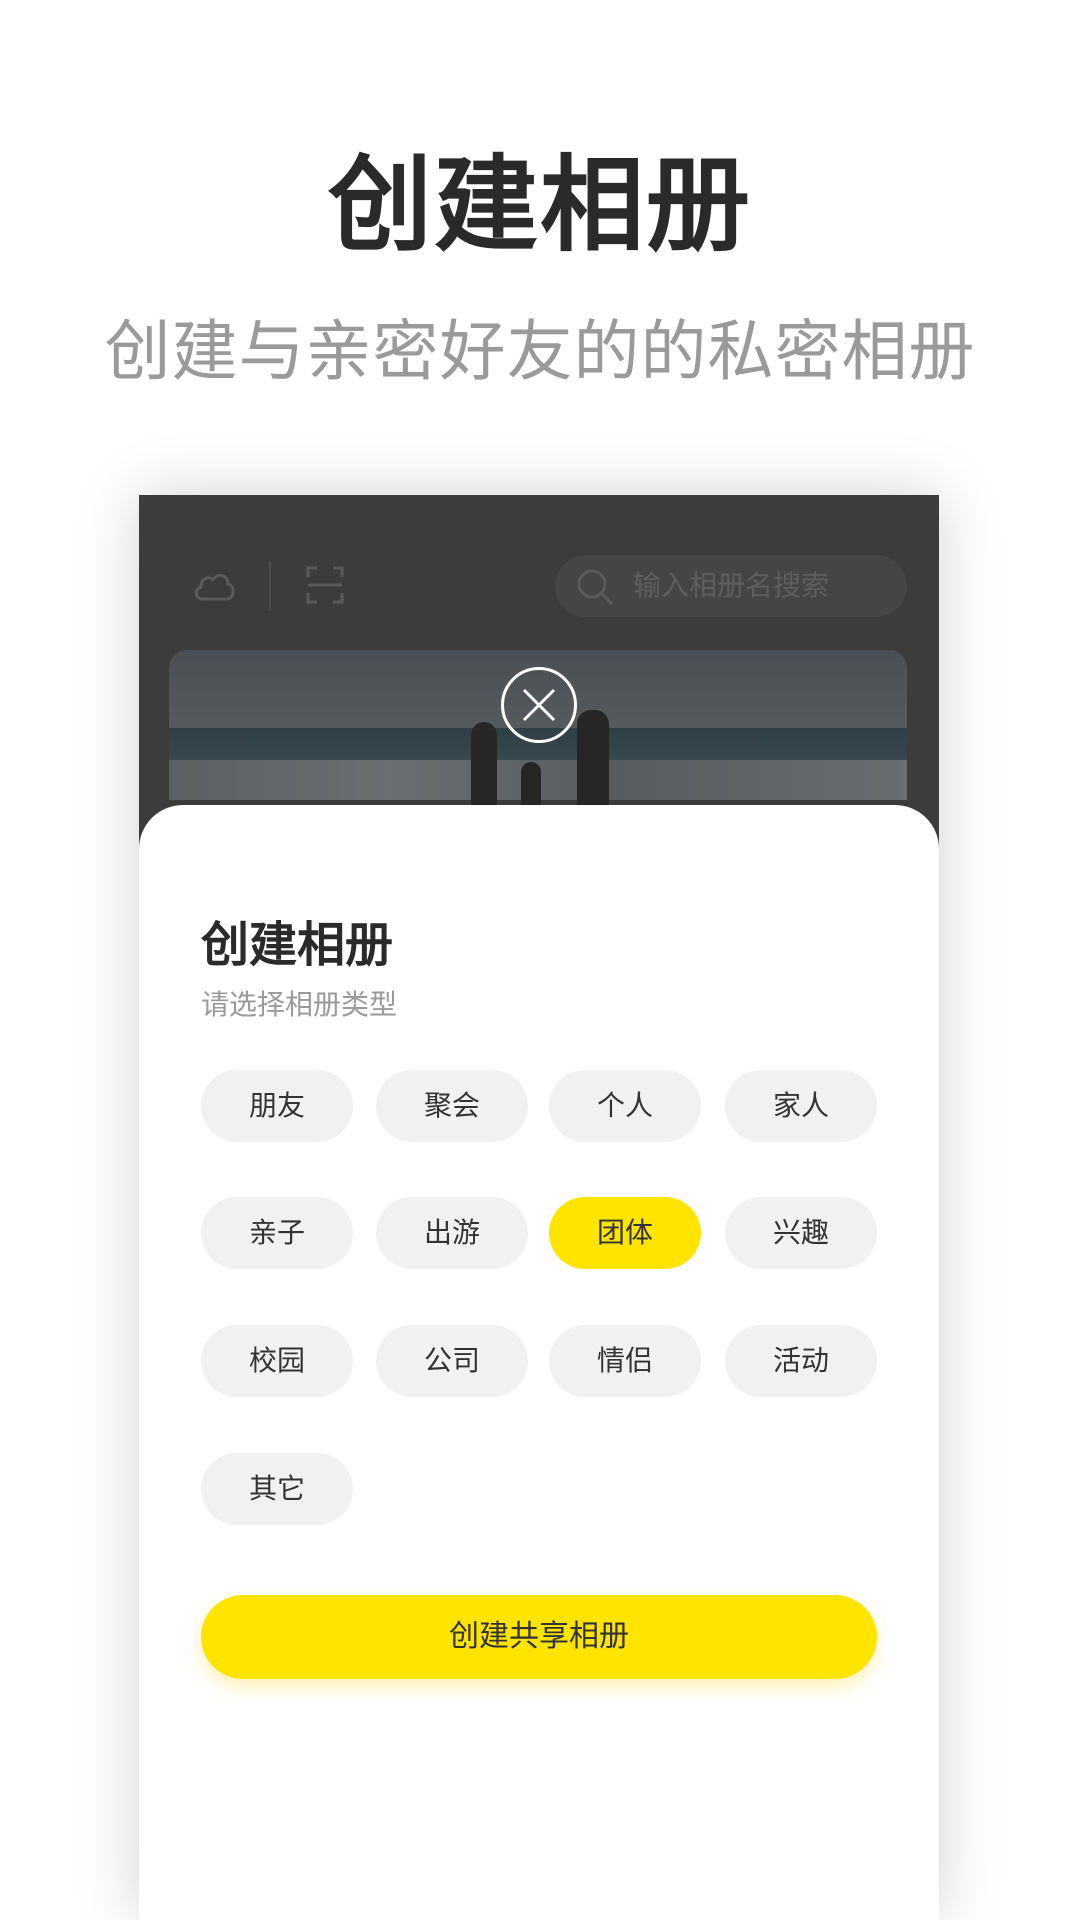 Image resolution: width=1080 pixels, height=1920 pixels. Describe the element at coordinates (801, 1233) in the screenshot. I see `album-type-chip: 兴趣` at that location.